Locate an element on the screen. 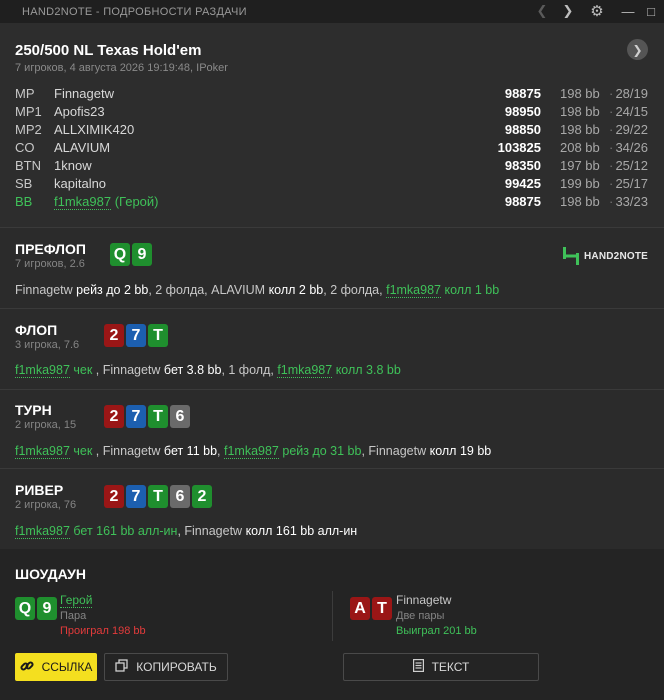  player-stack: 98850 is located at coordinates (522, 129).